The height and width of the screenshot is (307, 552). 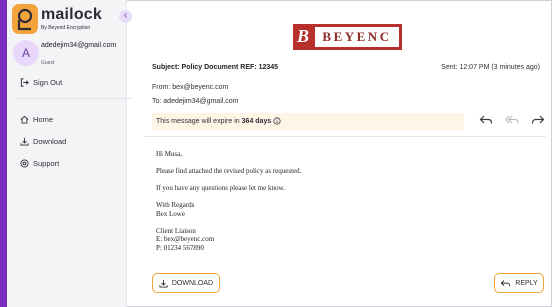 What do you see at coordinates (48, 63) in the screenshot?
I see `user-role: Guest` at bounding box center [48, 63].